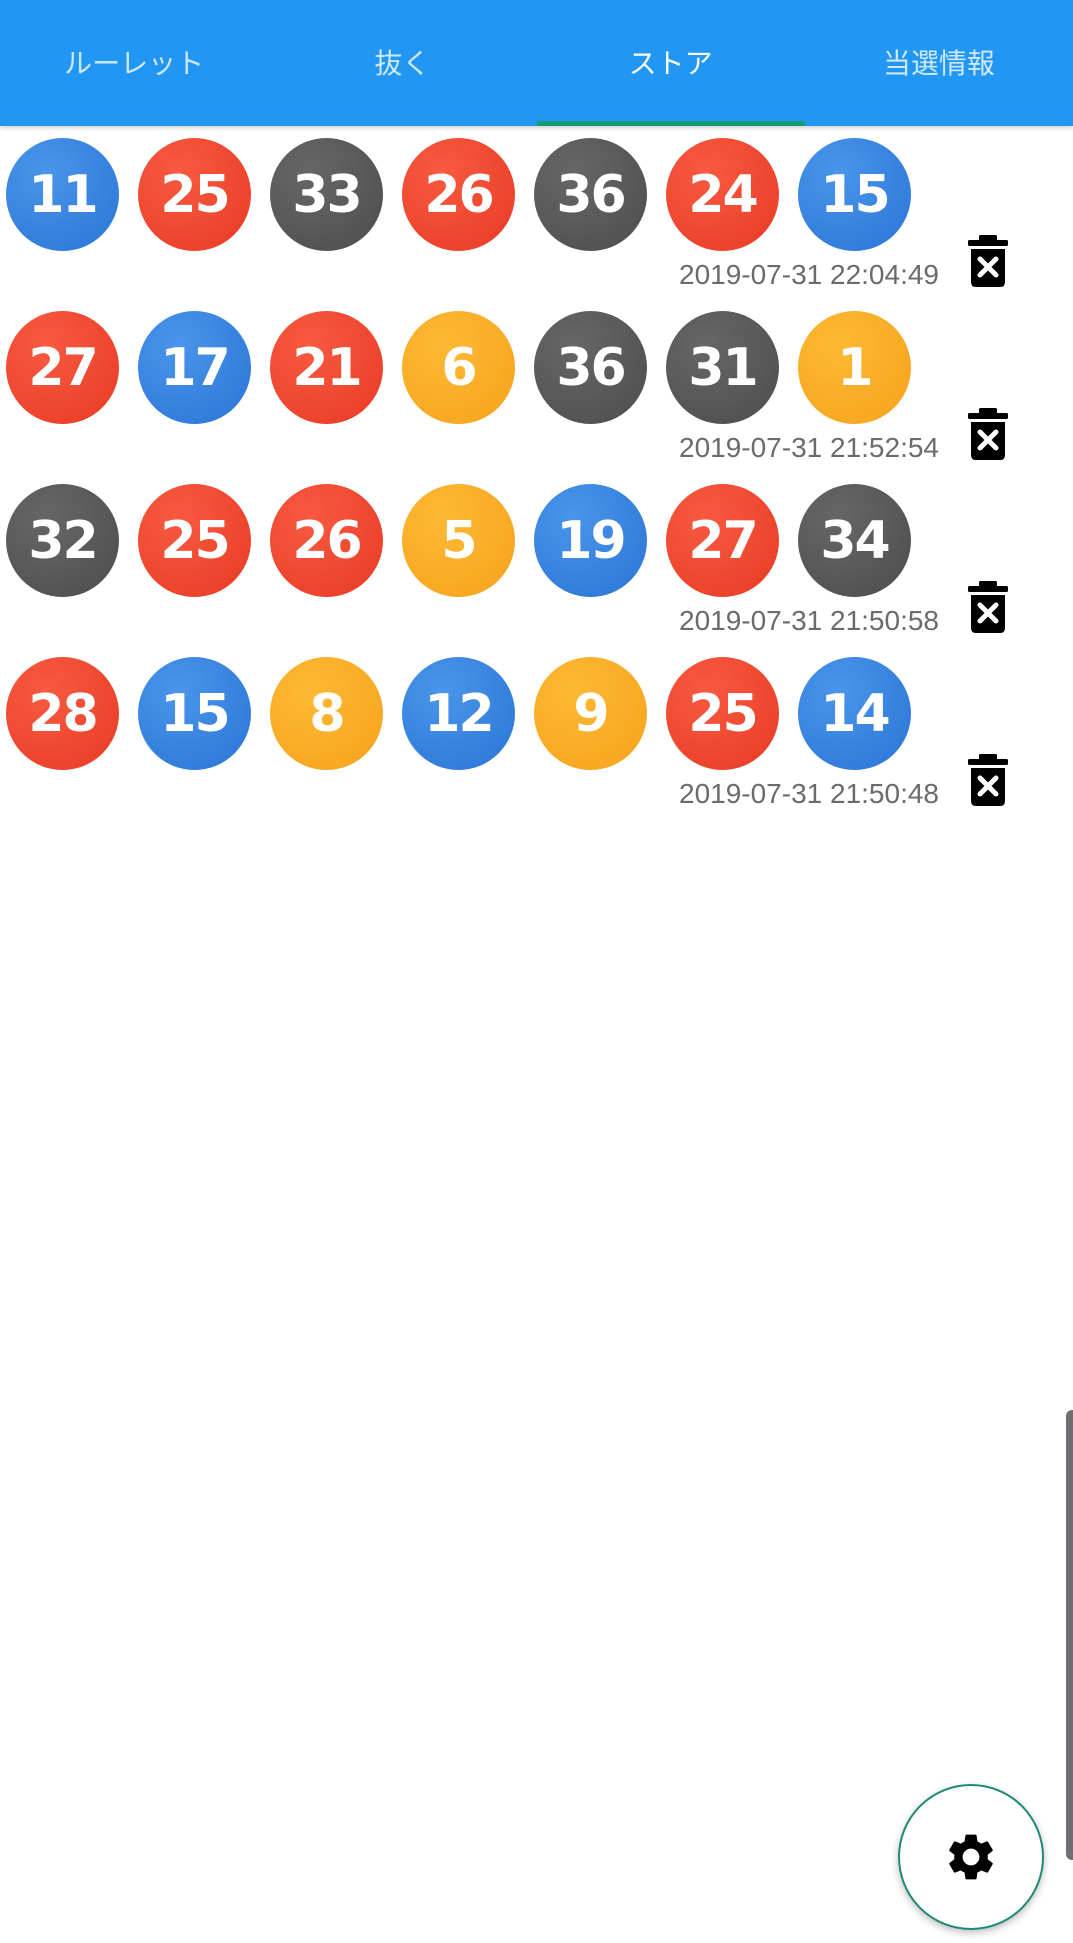  I want to click on saved-timestamp: 2019-07-31 21:52:54, so click(809, 447).